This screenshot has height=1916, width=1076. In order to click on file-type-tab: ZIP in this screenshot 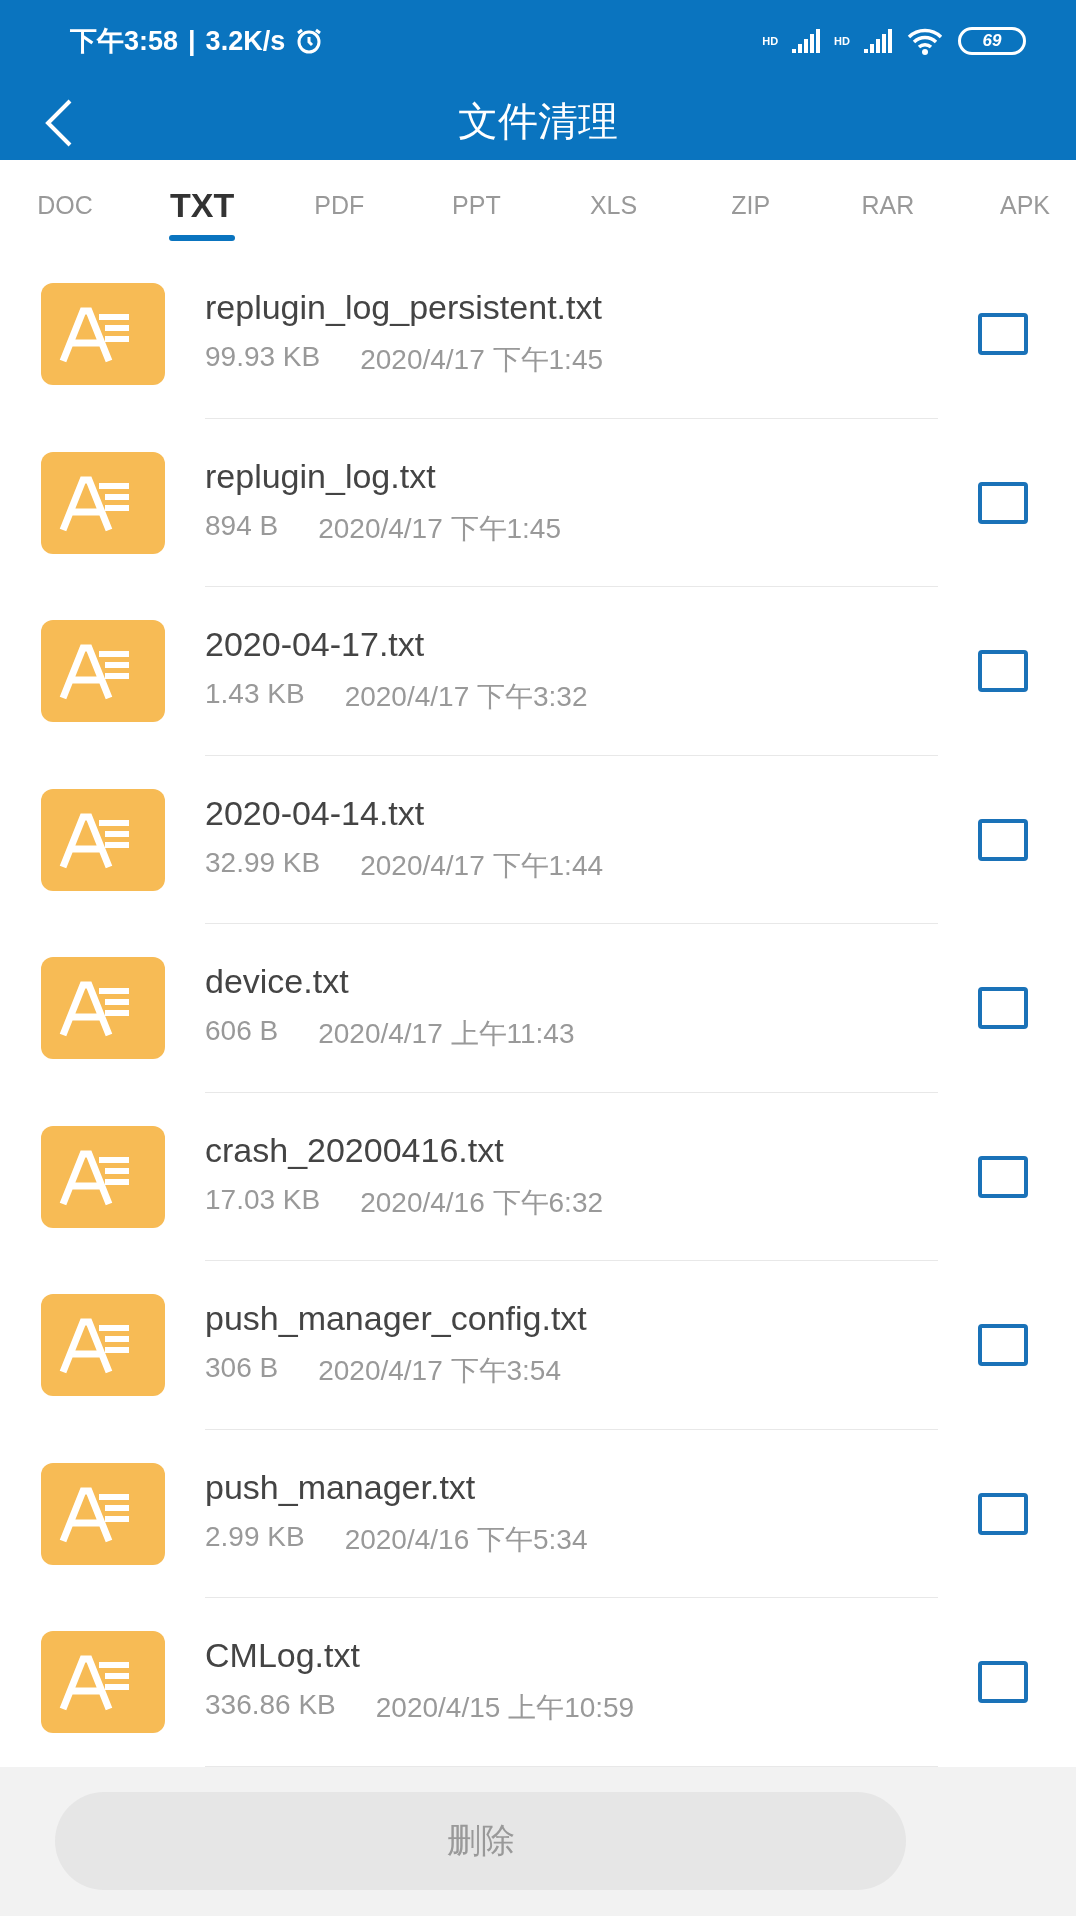, I will do `click(750, 205)`.